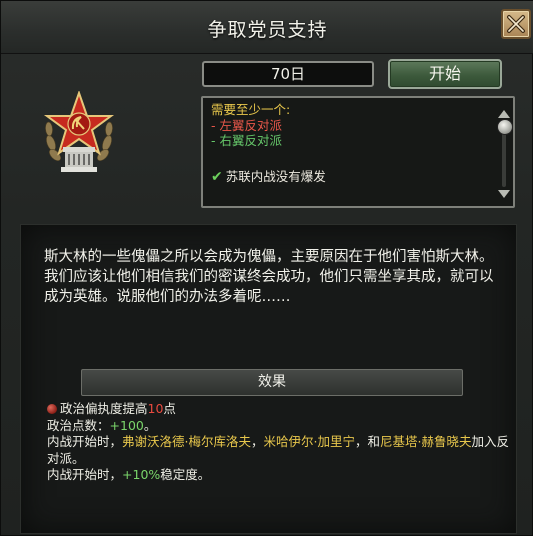  I want to click on effect-pp-label: 政治点数：, so click(78, 425).